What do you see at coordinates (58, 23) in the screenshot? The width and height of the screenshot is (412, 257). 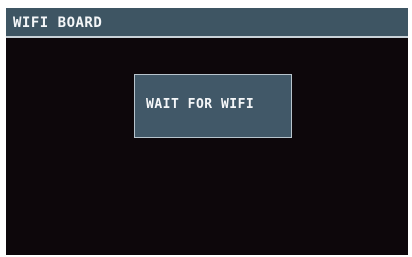 I see `window-title: WIFI BOARD` at bounding box center [58, 23].